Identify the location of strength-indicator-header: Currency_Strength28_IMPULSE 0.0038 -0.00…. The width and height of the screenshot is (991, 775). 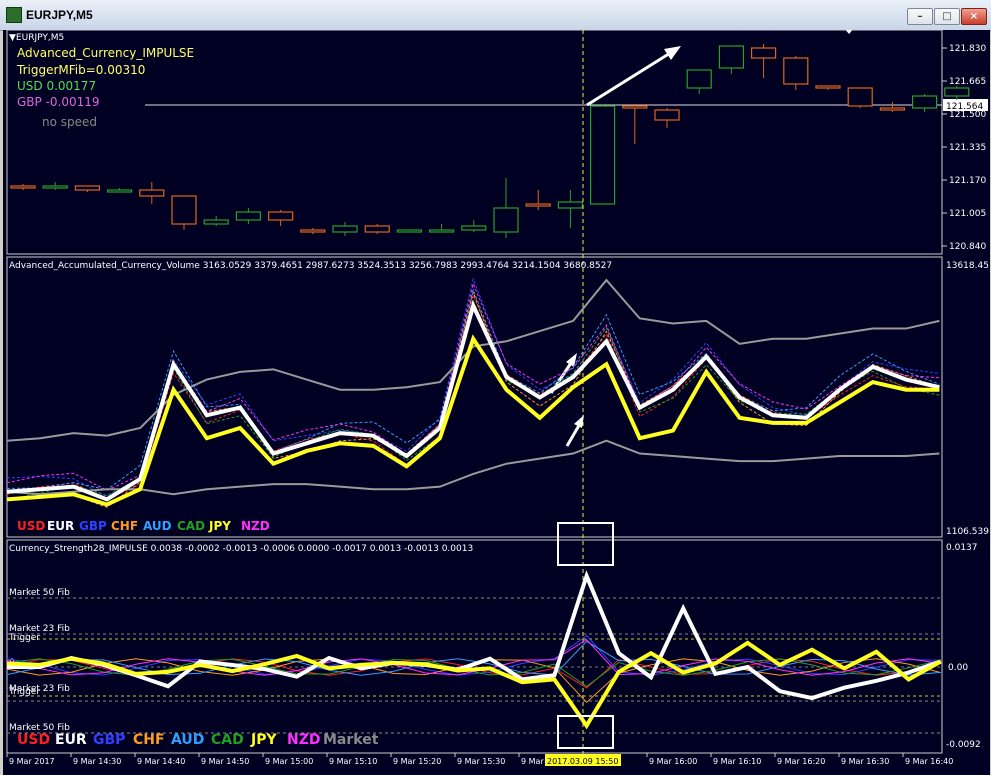
(241, 549).